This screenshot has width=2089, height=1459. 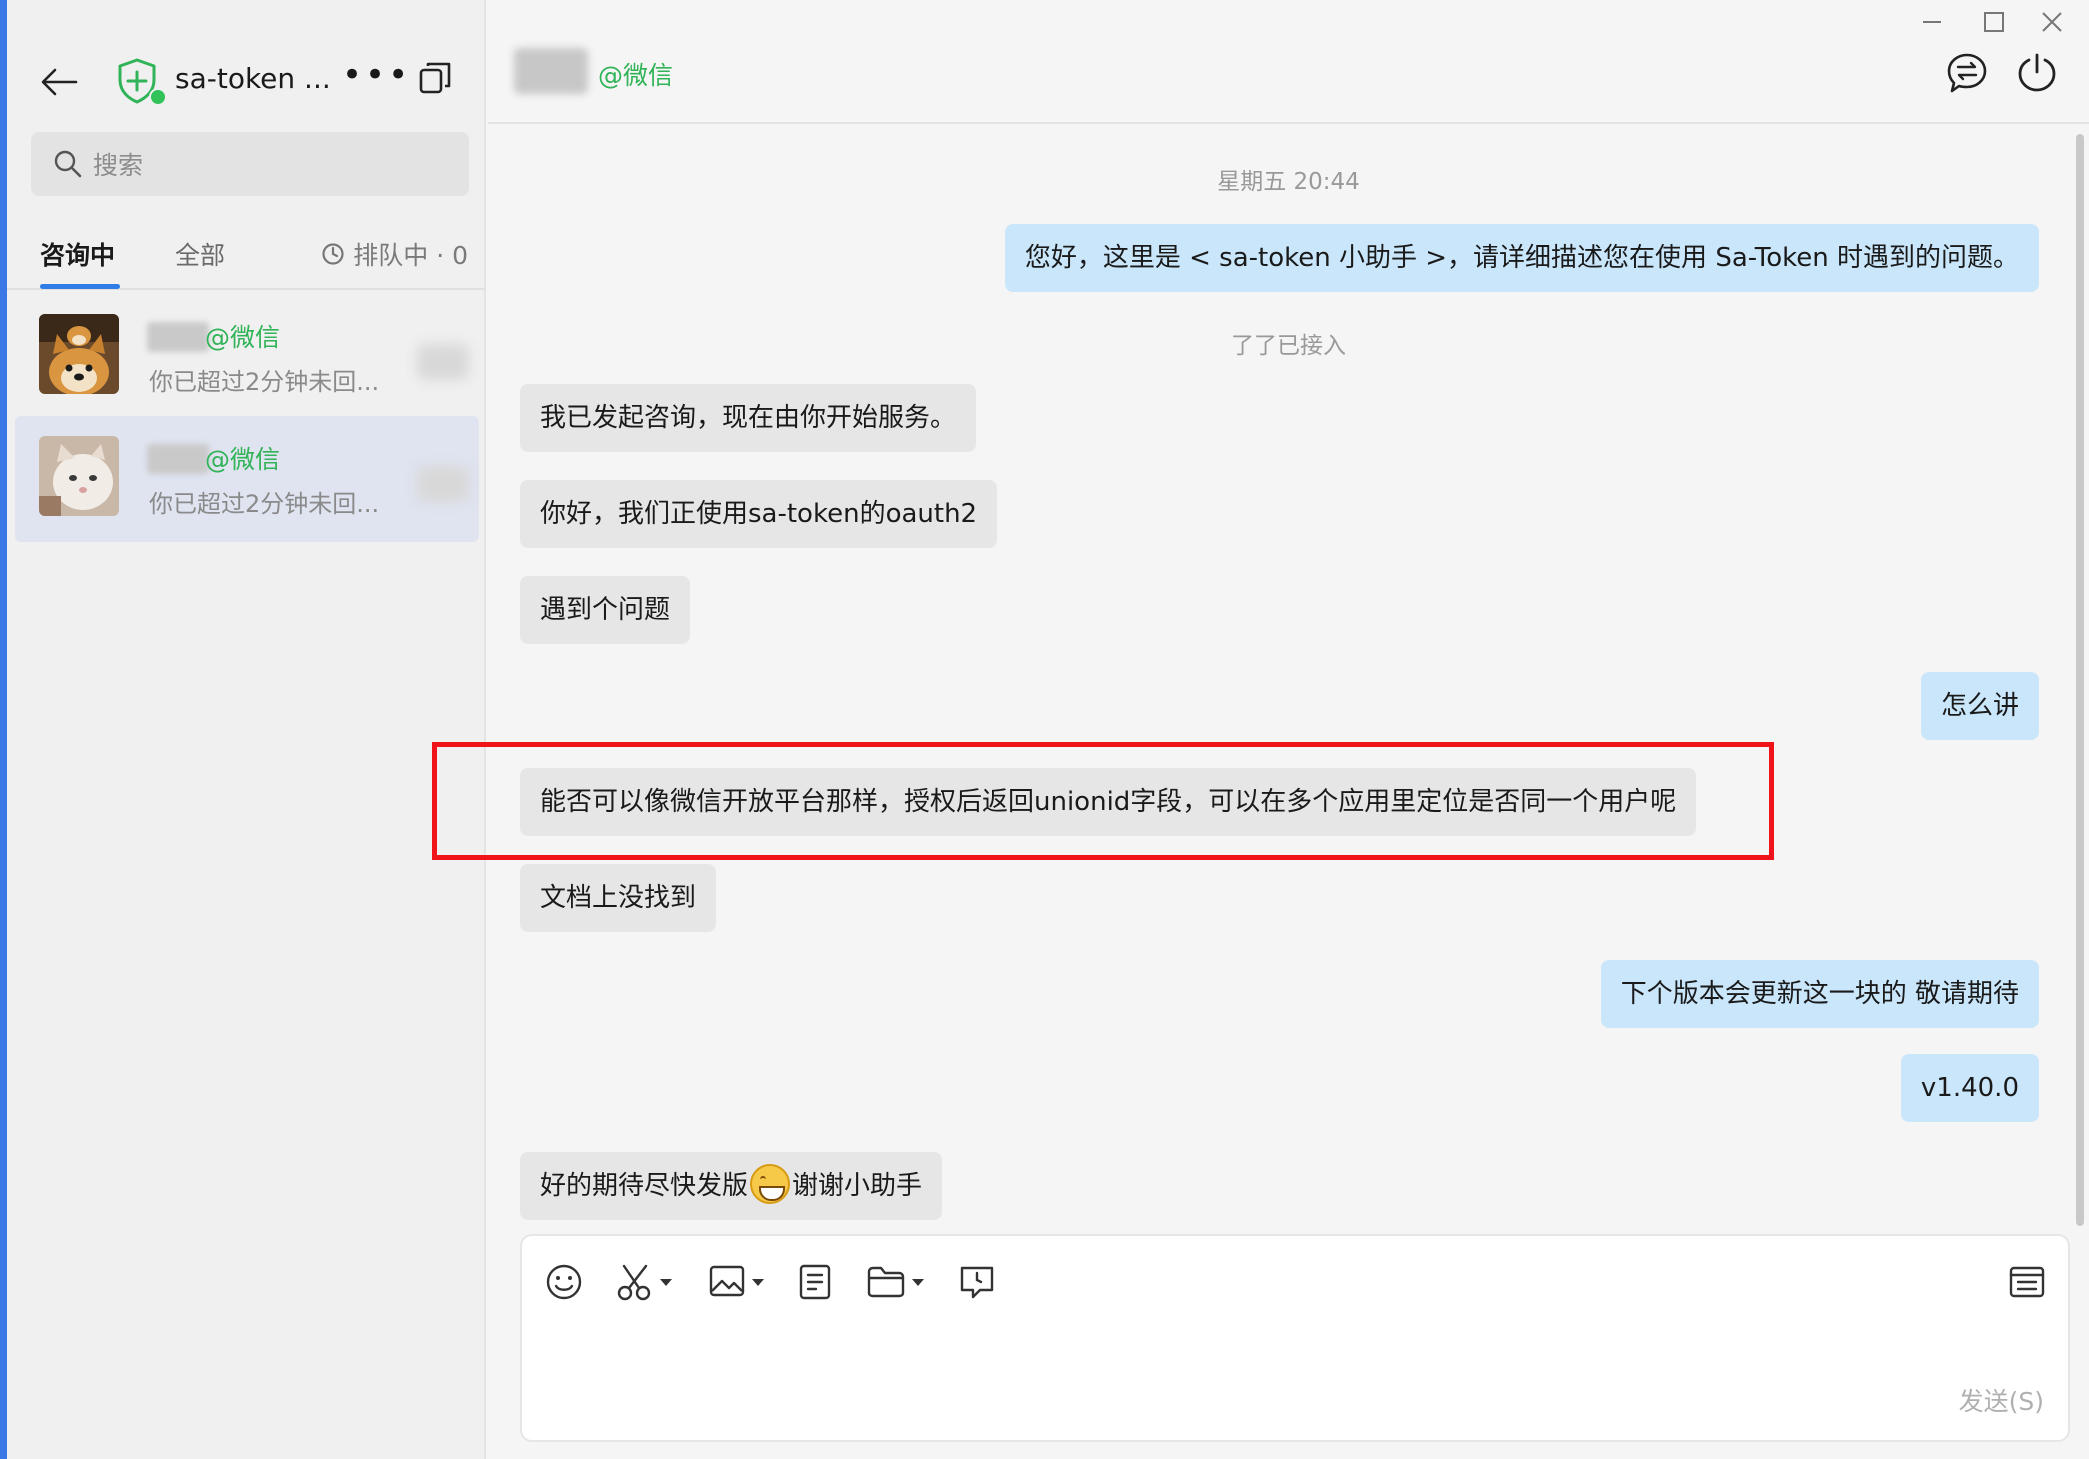 I want to click on accent-strip, so click(x=3, y=729).